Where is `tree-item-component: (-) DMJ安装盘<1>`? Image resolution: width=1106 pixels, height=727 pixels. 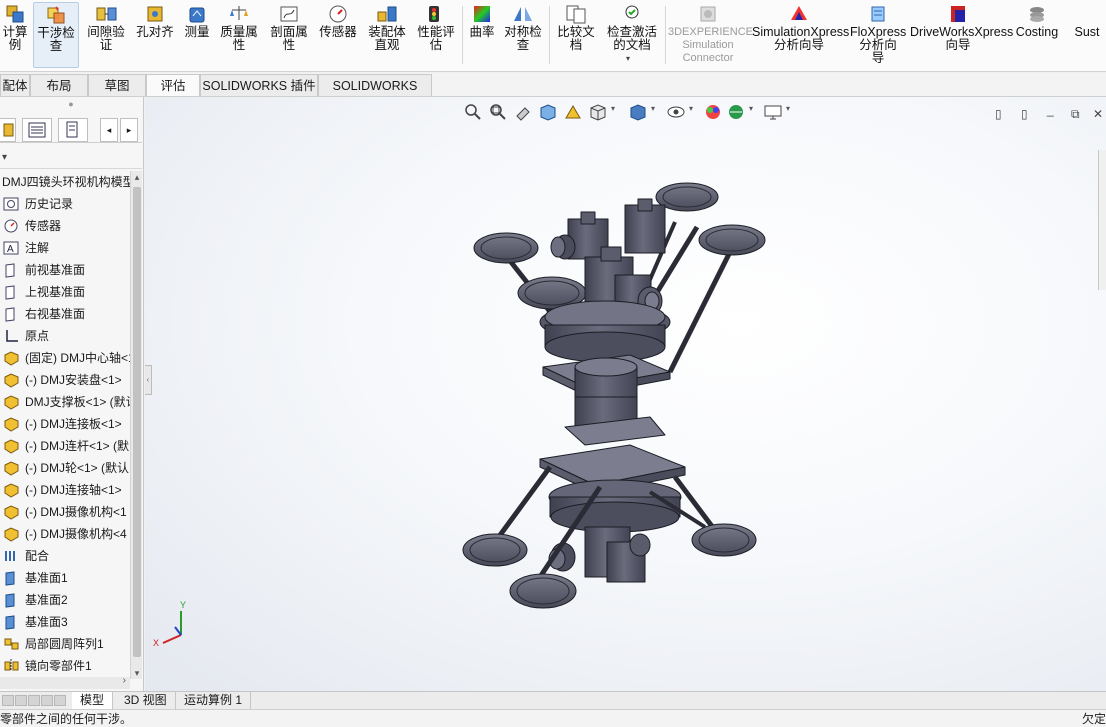 tree-item-component: (-) DMJ安装盘<1> is located at coordinates (65, 380).